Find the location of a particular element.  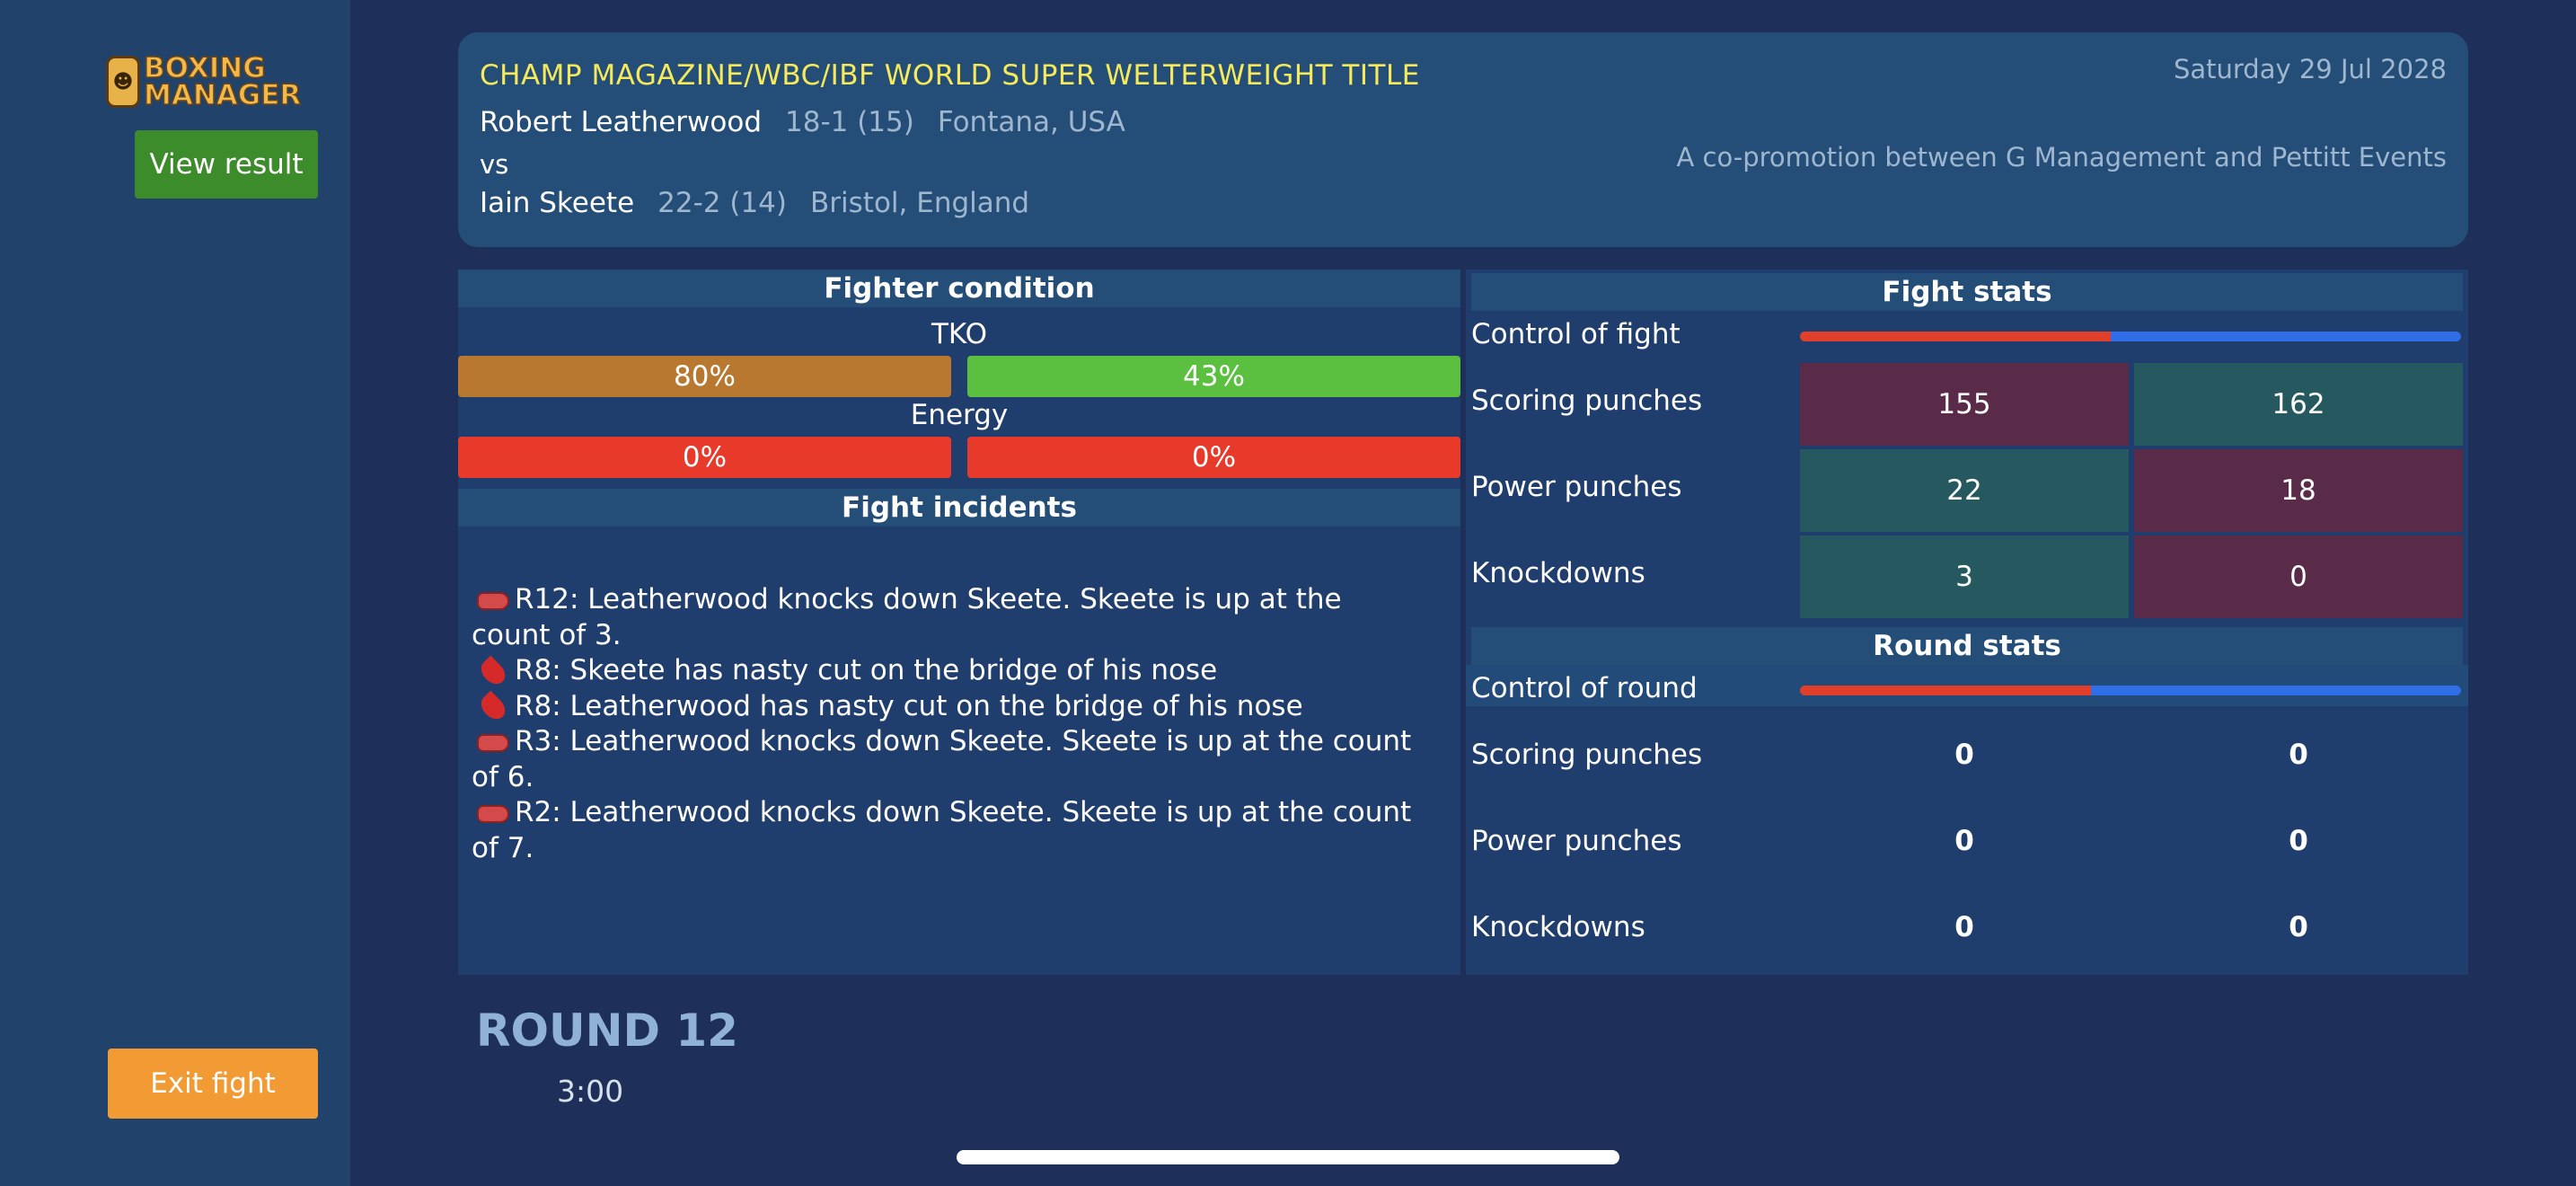

control-of-round-bar is located at coordinates (2130, 690).